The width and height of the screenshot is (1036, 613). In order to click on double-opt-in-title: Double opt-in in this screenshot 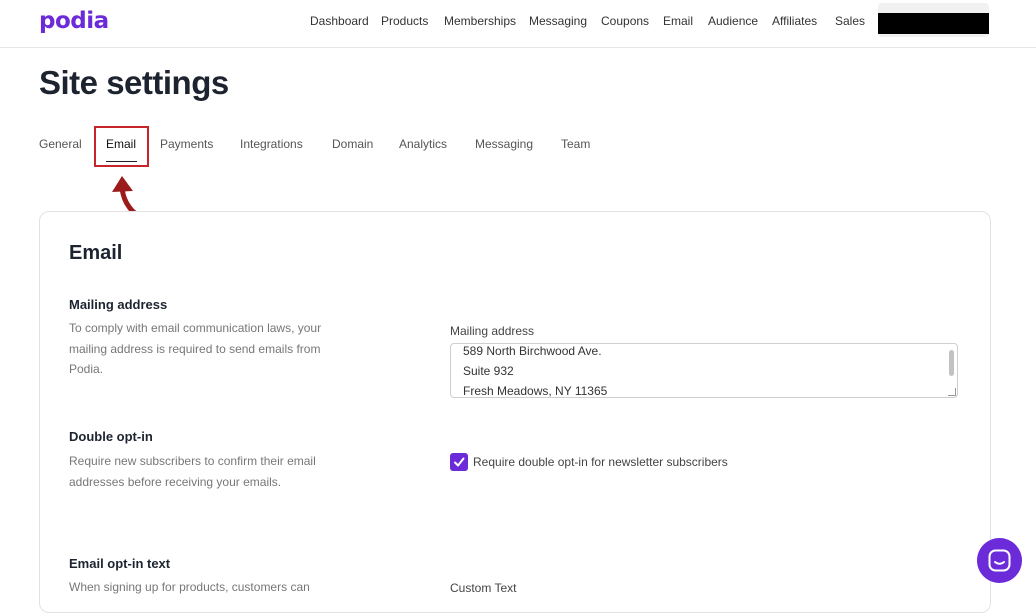, I will do `click(111, 436)`.